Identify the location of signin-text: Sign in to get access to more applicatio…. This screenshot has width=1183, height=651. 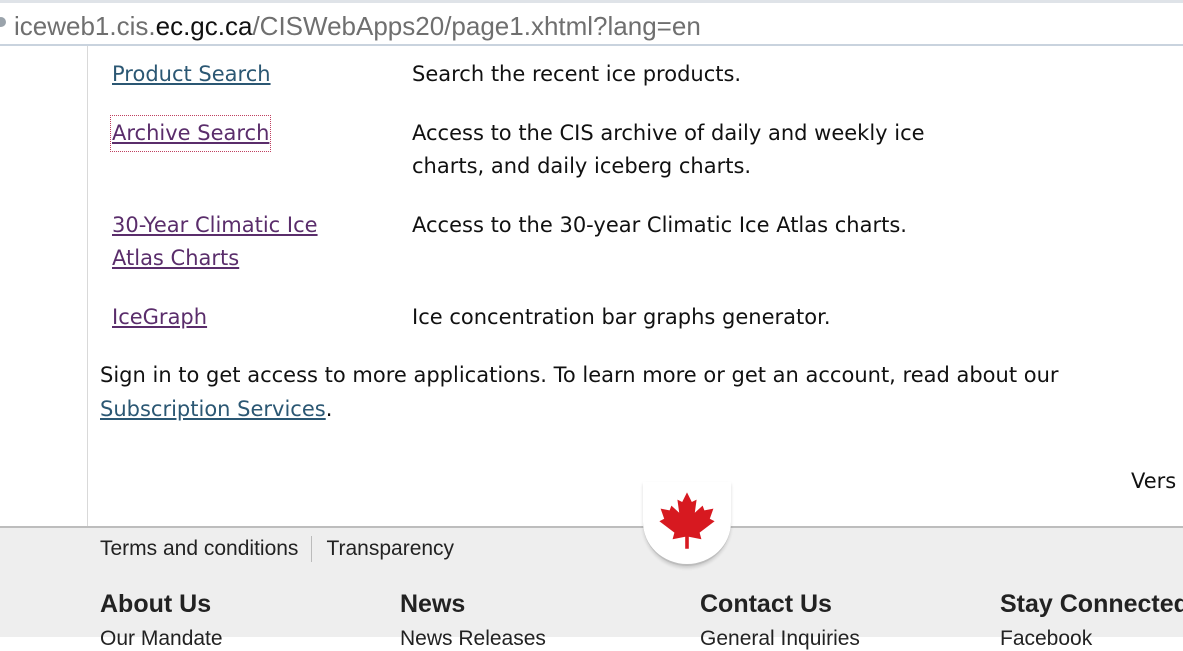
(579, 375).